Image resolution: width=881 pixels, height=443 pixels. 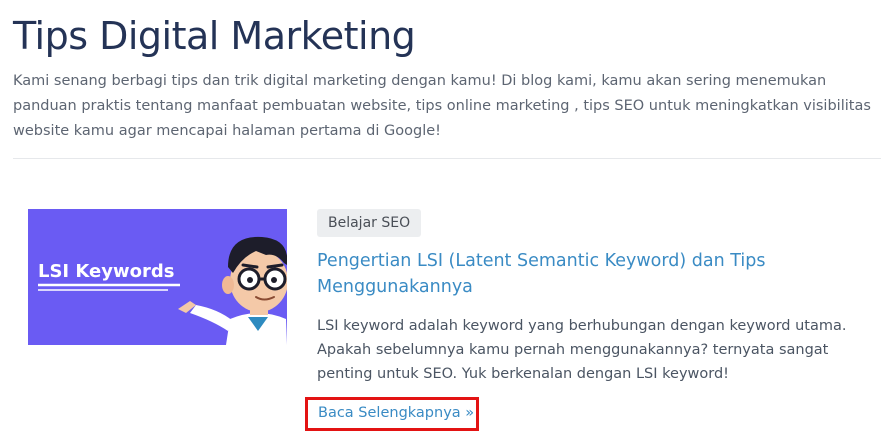 I want to click on read-more-link: Baca Selengkapnya », so click(x=396, y=413).